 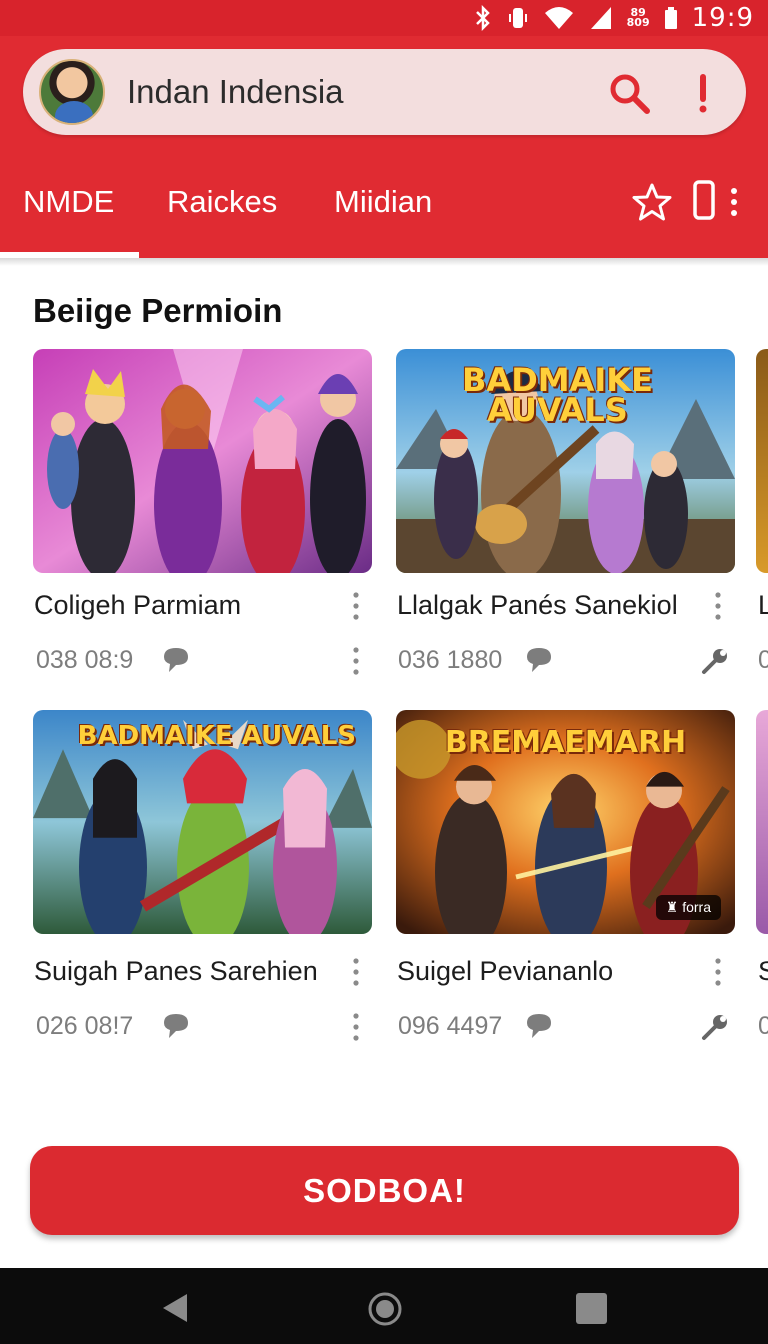 What do you see at coordinates (482, 18) in the screenshot?
I see `bluetooth-icon` at bounding box center [482, 18].